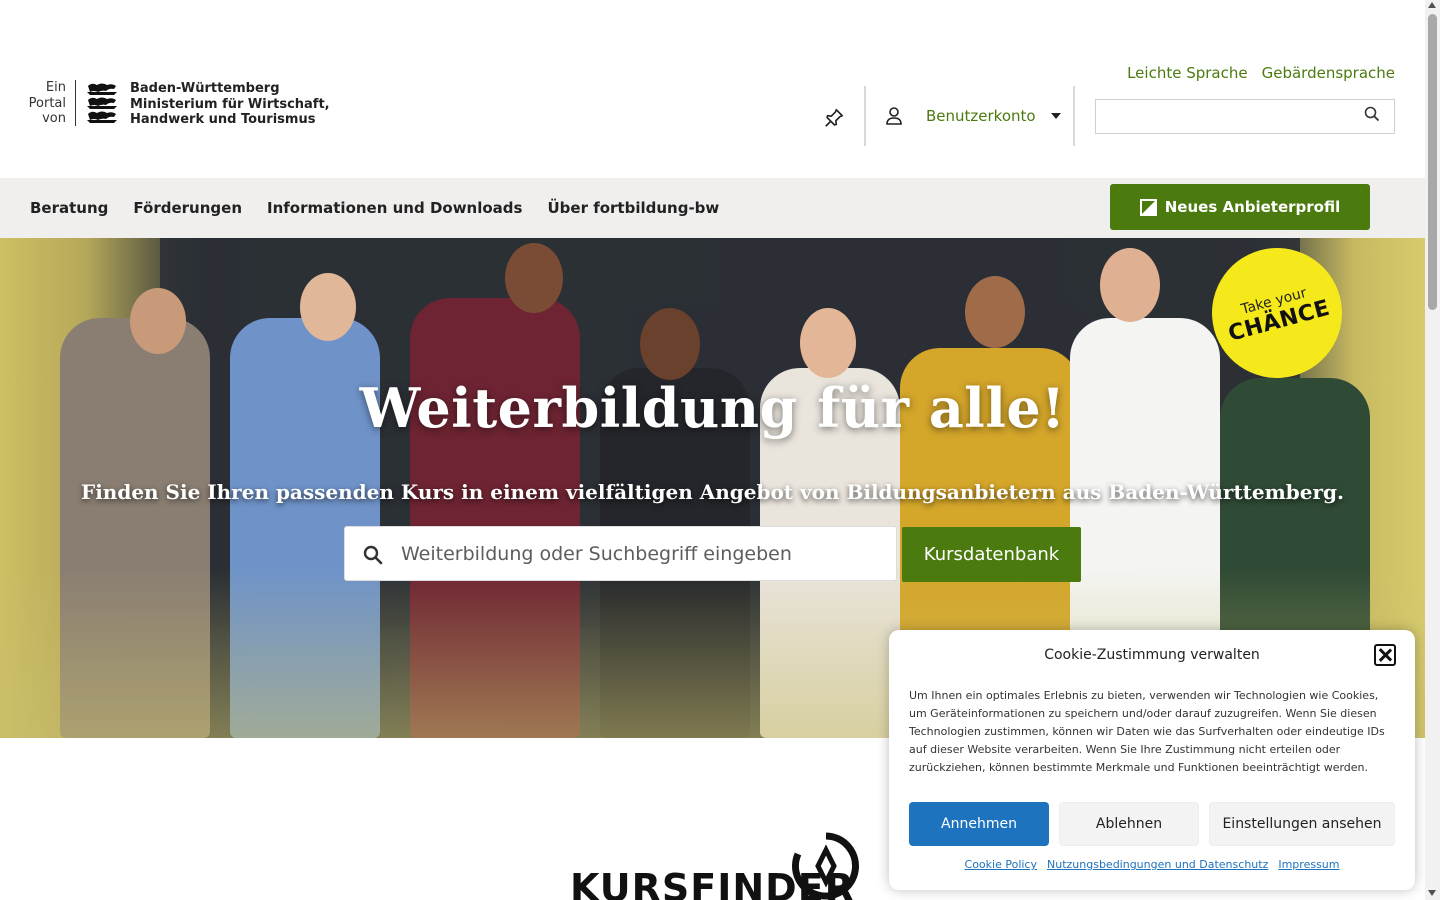 The width and height of the screenshot is (1440, 900). What do you see at coordinates (834, 118) in the screenshot?
I see `pin-icon` at bounding box center [834, 118].